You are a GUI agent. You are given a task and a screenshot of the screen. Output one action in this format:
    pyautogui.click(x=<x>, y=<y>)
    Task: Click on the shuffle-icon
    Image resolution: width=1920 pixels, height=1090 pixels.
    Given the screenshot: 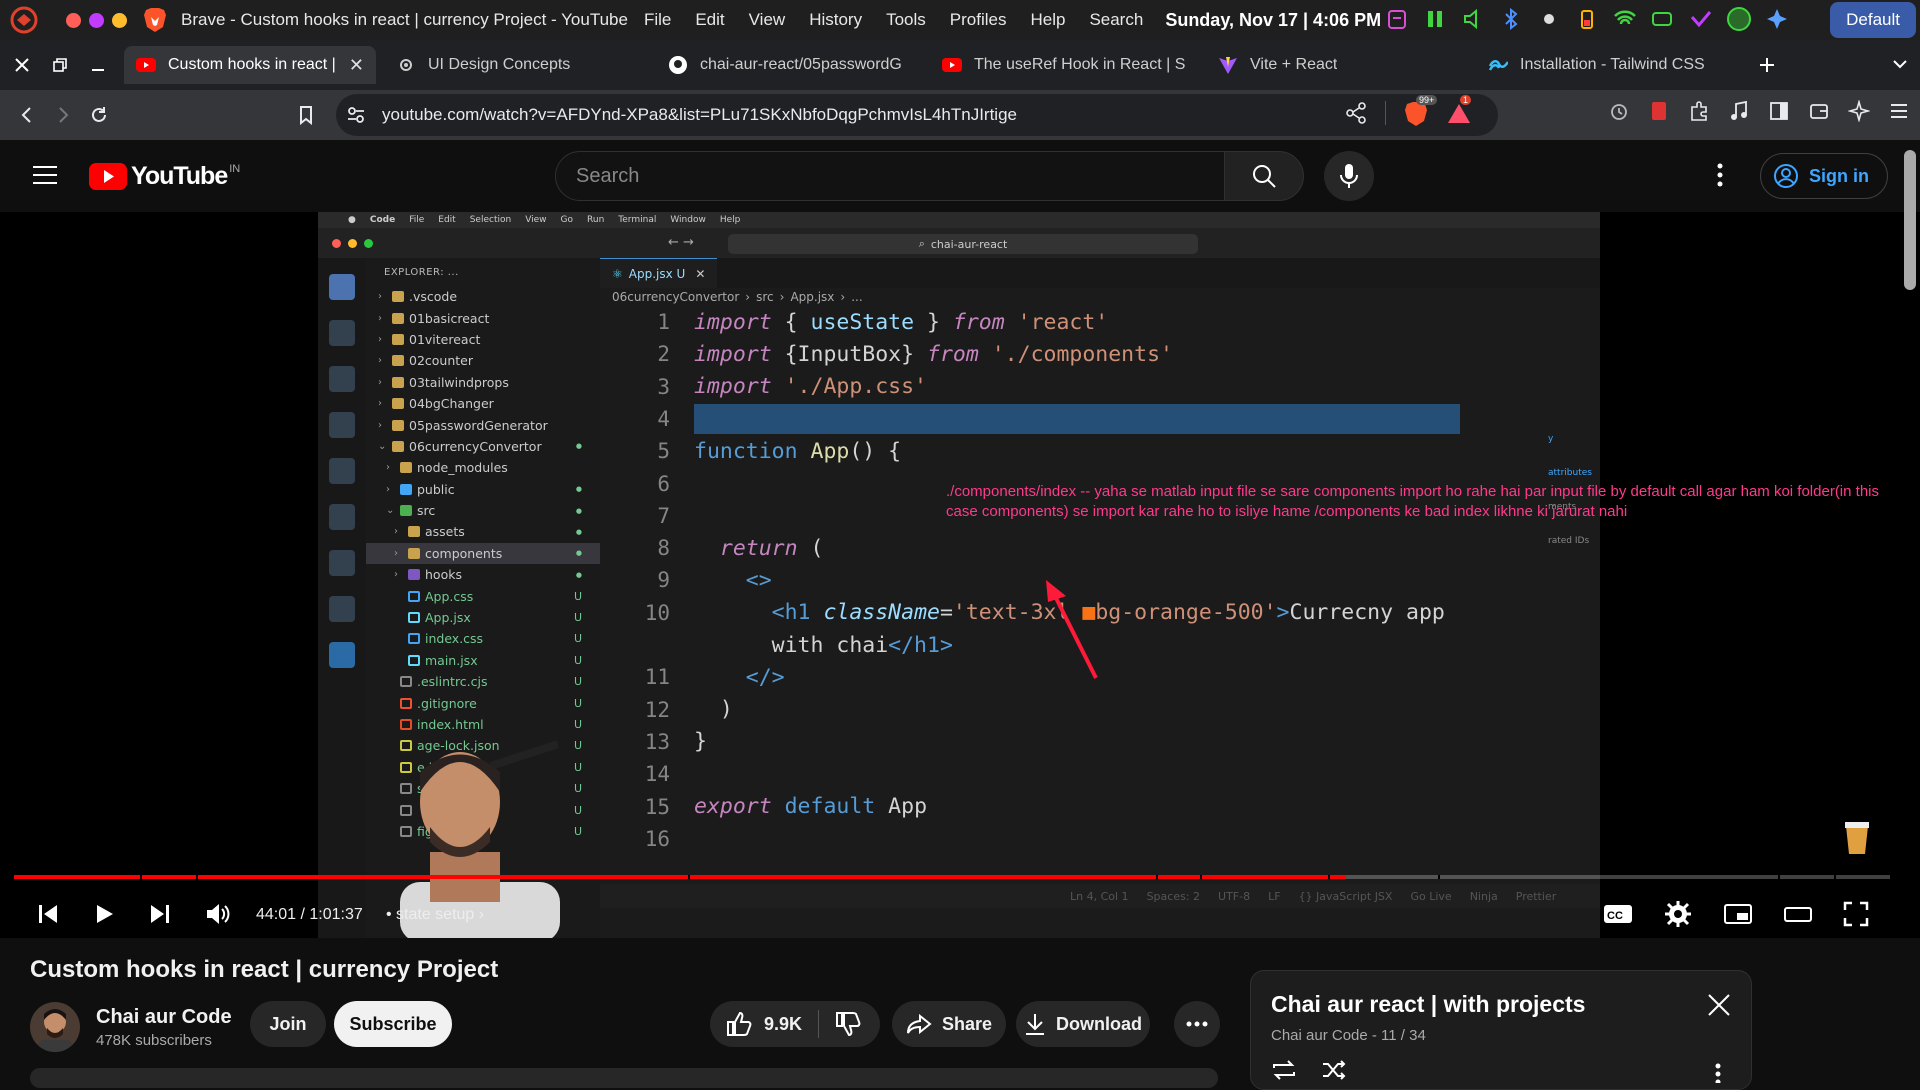 What is the action you would take?
    pyautogui.click(x=1334, y=1070)
    